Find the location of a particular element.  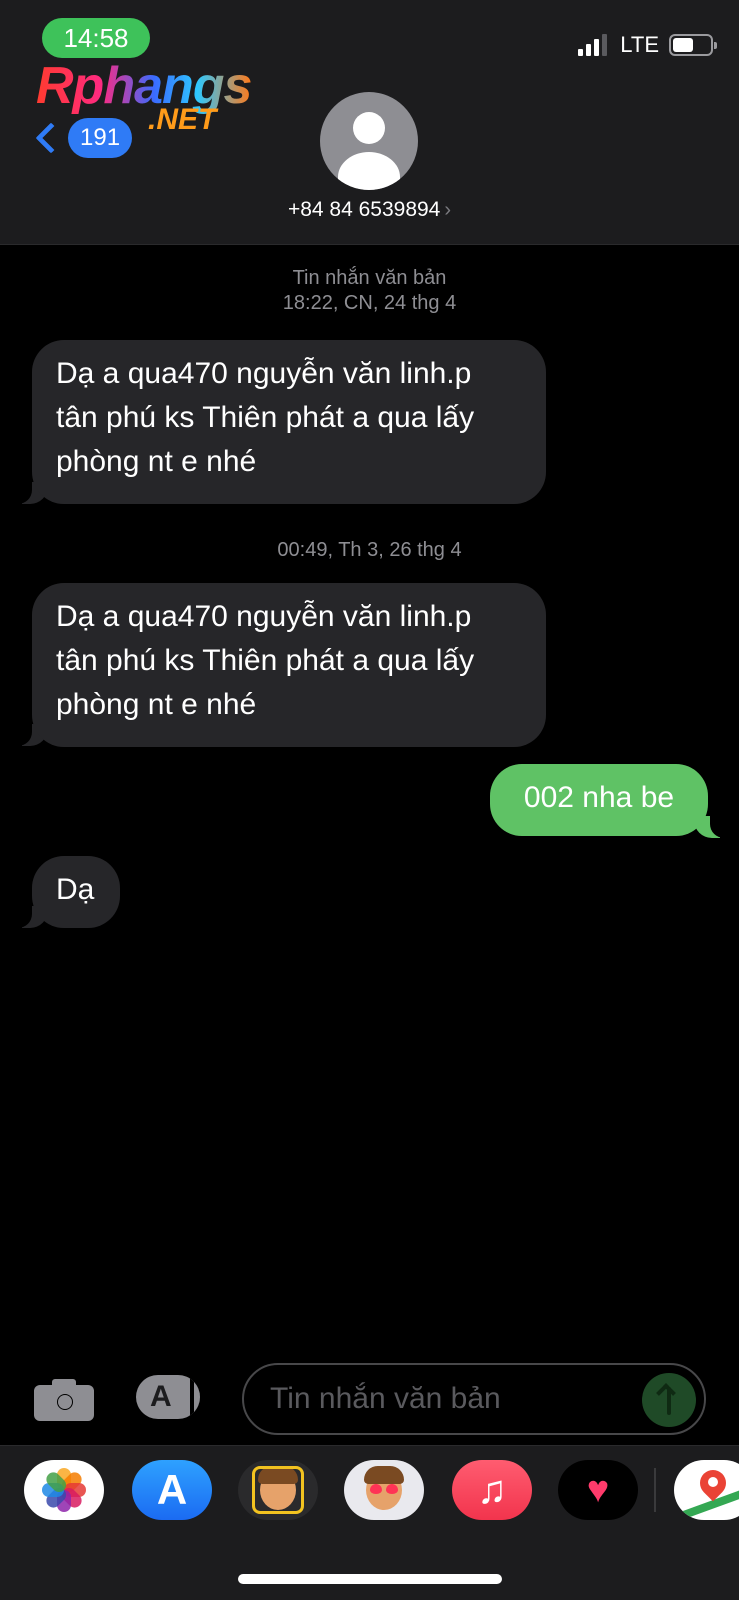

battery-icon is located at coordinates (693, 45).